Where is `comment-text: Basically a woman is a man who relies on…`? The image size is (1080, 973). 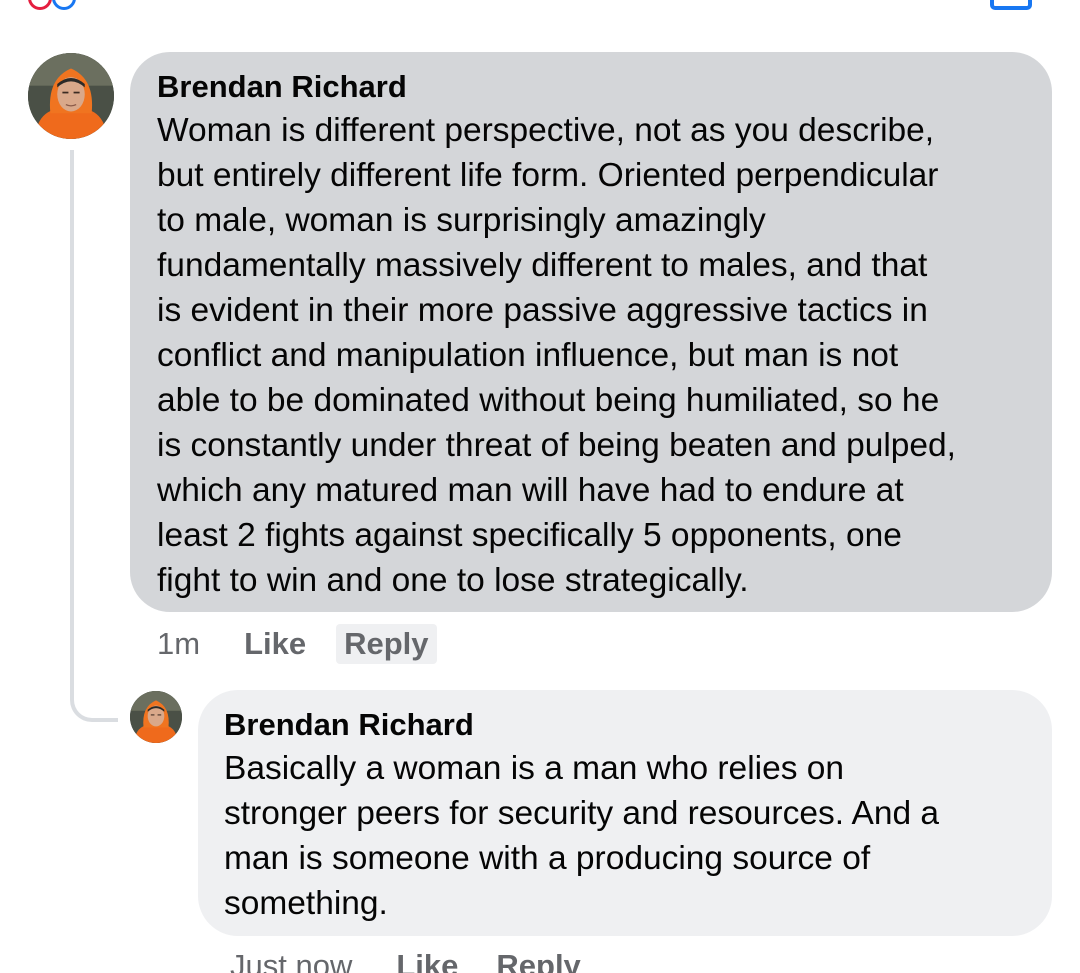
comment-text: Basically a woman is a man who relies on… is located at coordinates (582, 836).